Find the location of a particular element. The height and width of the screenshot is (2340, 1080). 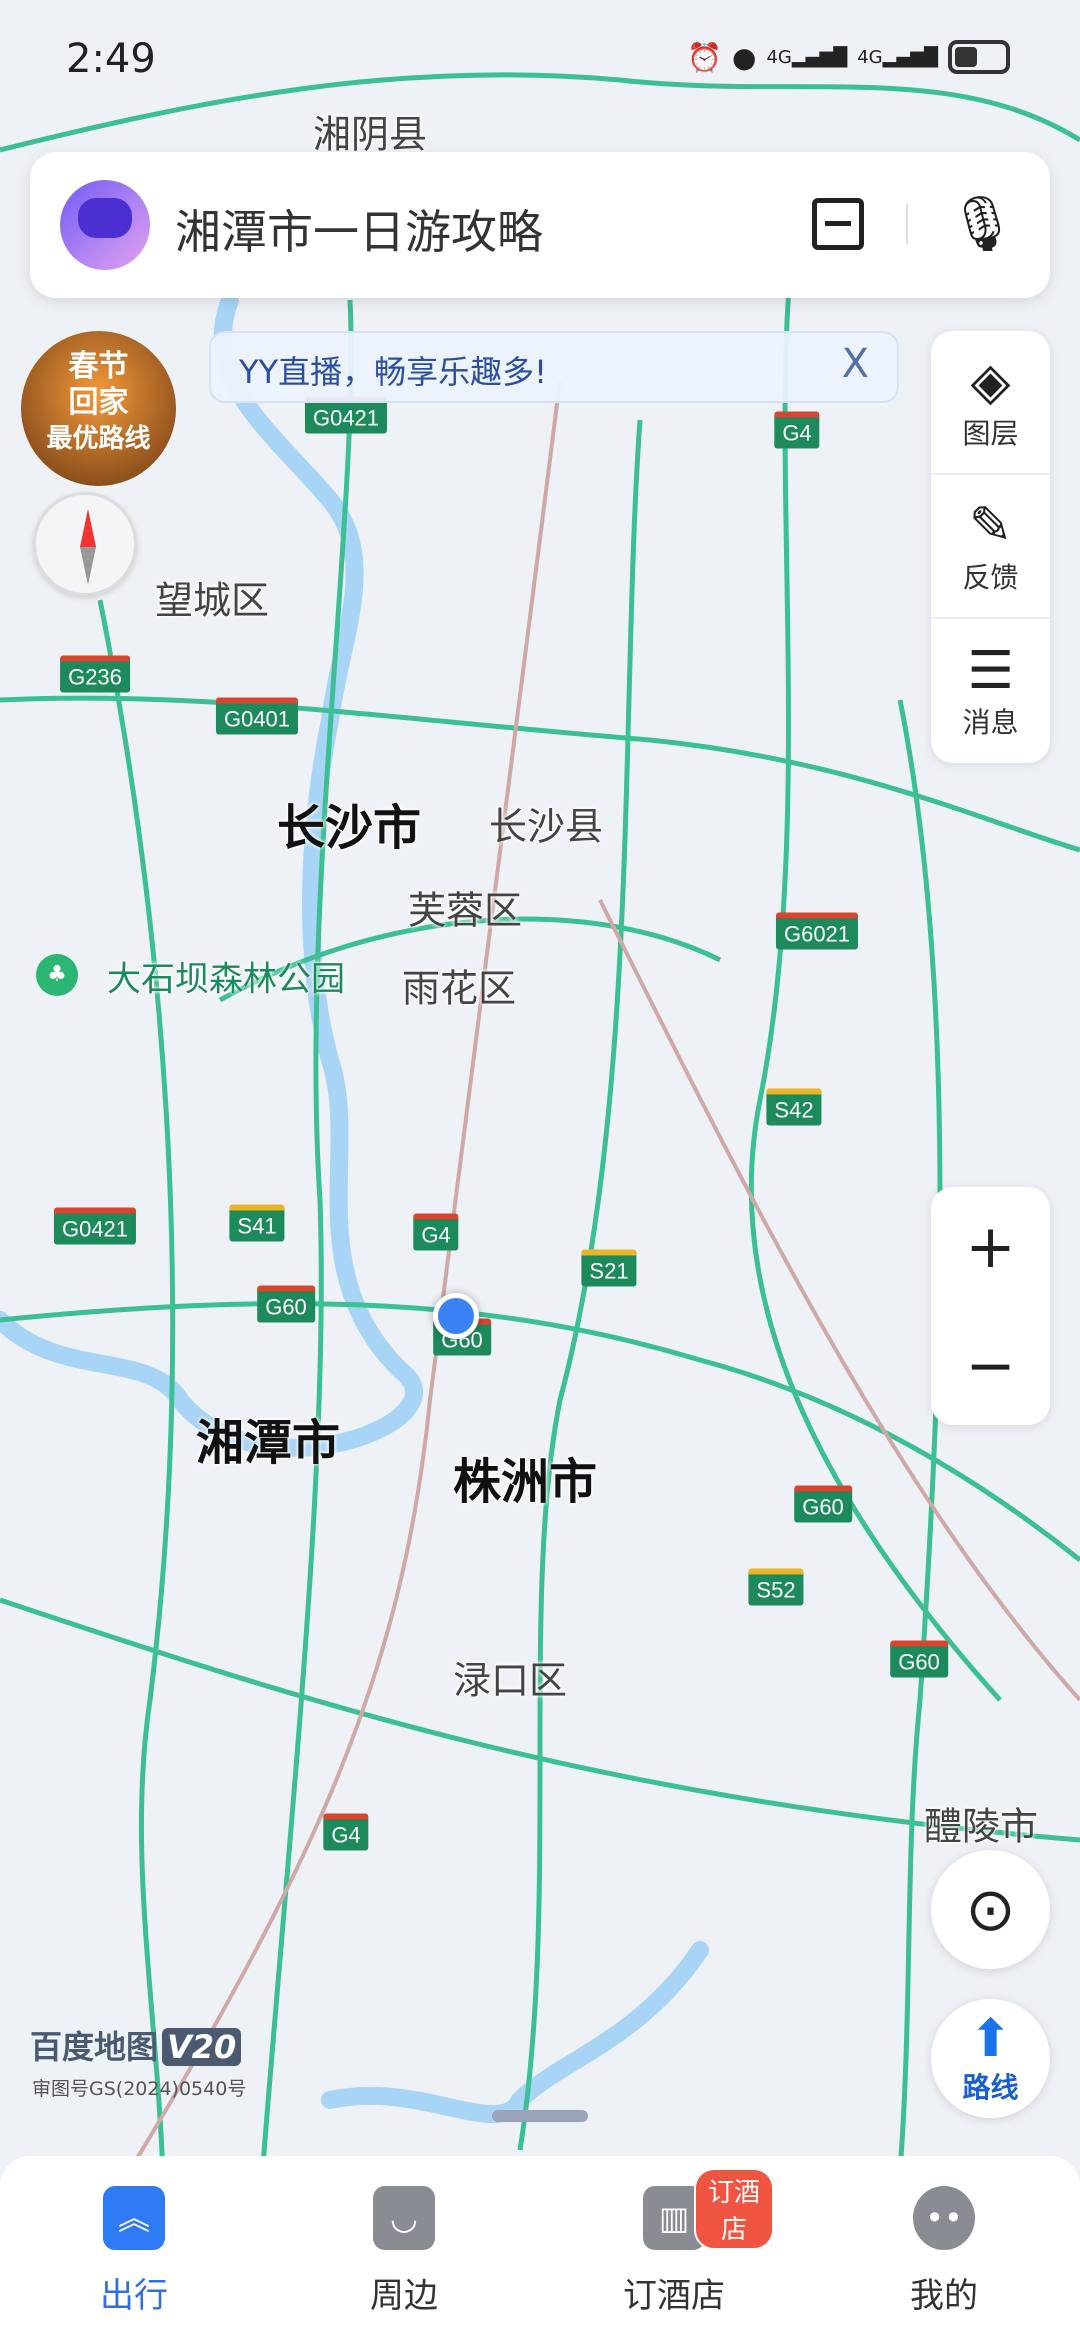

road-shield: S21 is located at coordinates (609, 1268).